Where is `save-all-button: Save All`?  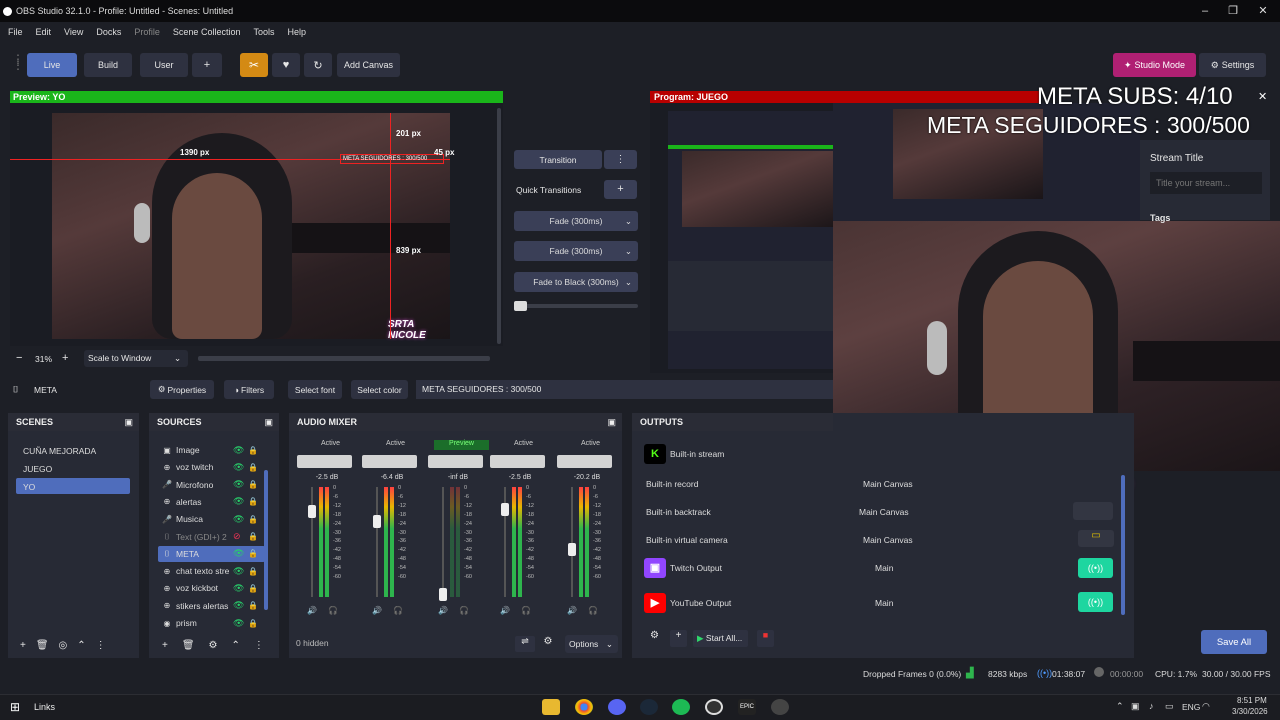 save-all-button: Save All is located at coordinates (1234, 642).